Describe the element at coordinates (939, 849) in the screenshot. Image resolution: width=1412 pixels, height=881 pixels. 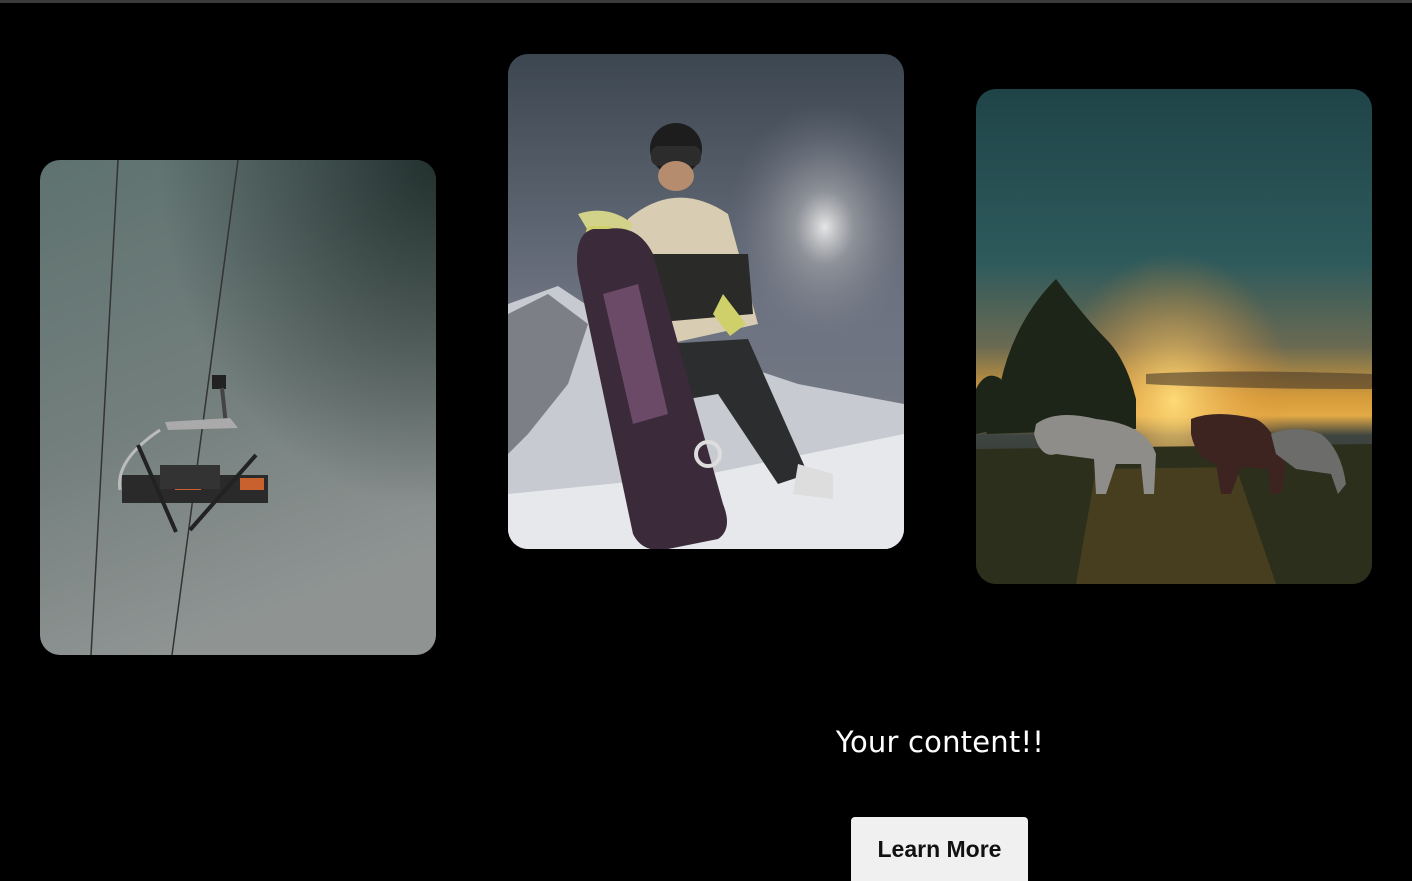
I see `learn-more-button: Learn More` at that location.